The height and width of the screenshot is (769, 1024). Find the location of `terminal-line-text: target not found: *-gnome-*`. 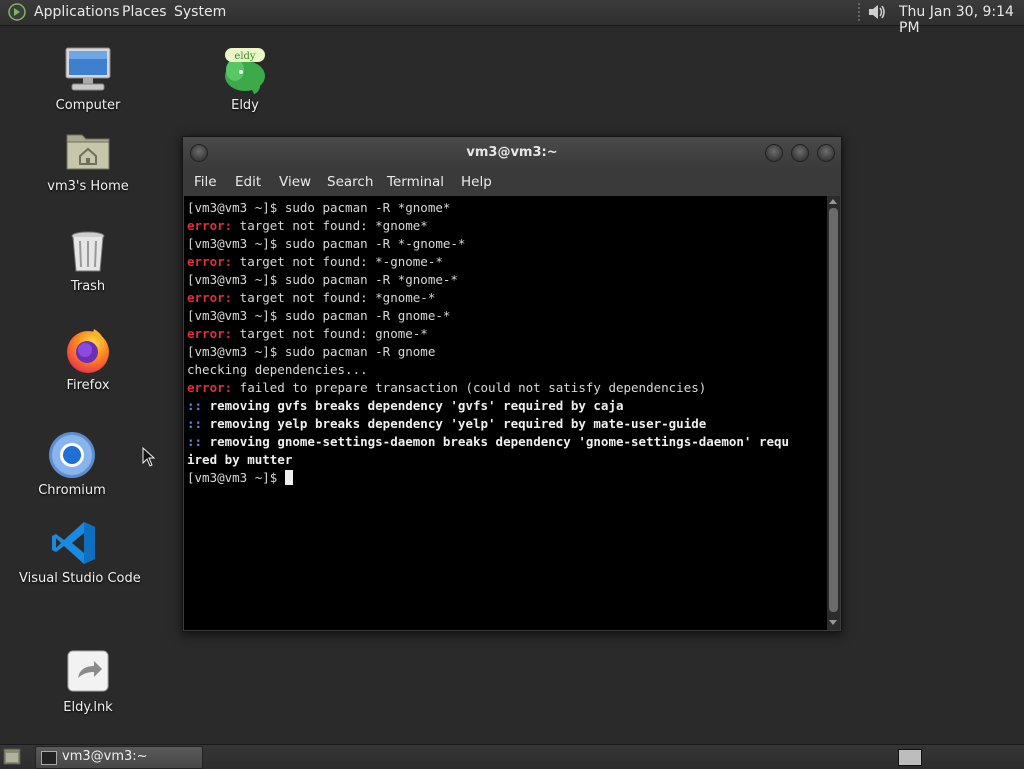

terminal-line-text: target not found: *-gnome-* is located at coordinates (337, 261).